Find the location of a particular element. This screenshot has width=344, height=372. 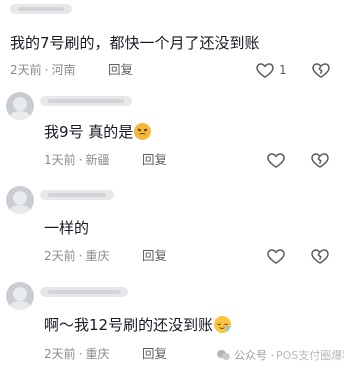

watermark-name: POS支付圈爆料 is located at coordinates (310, 355).